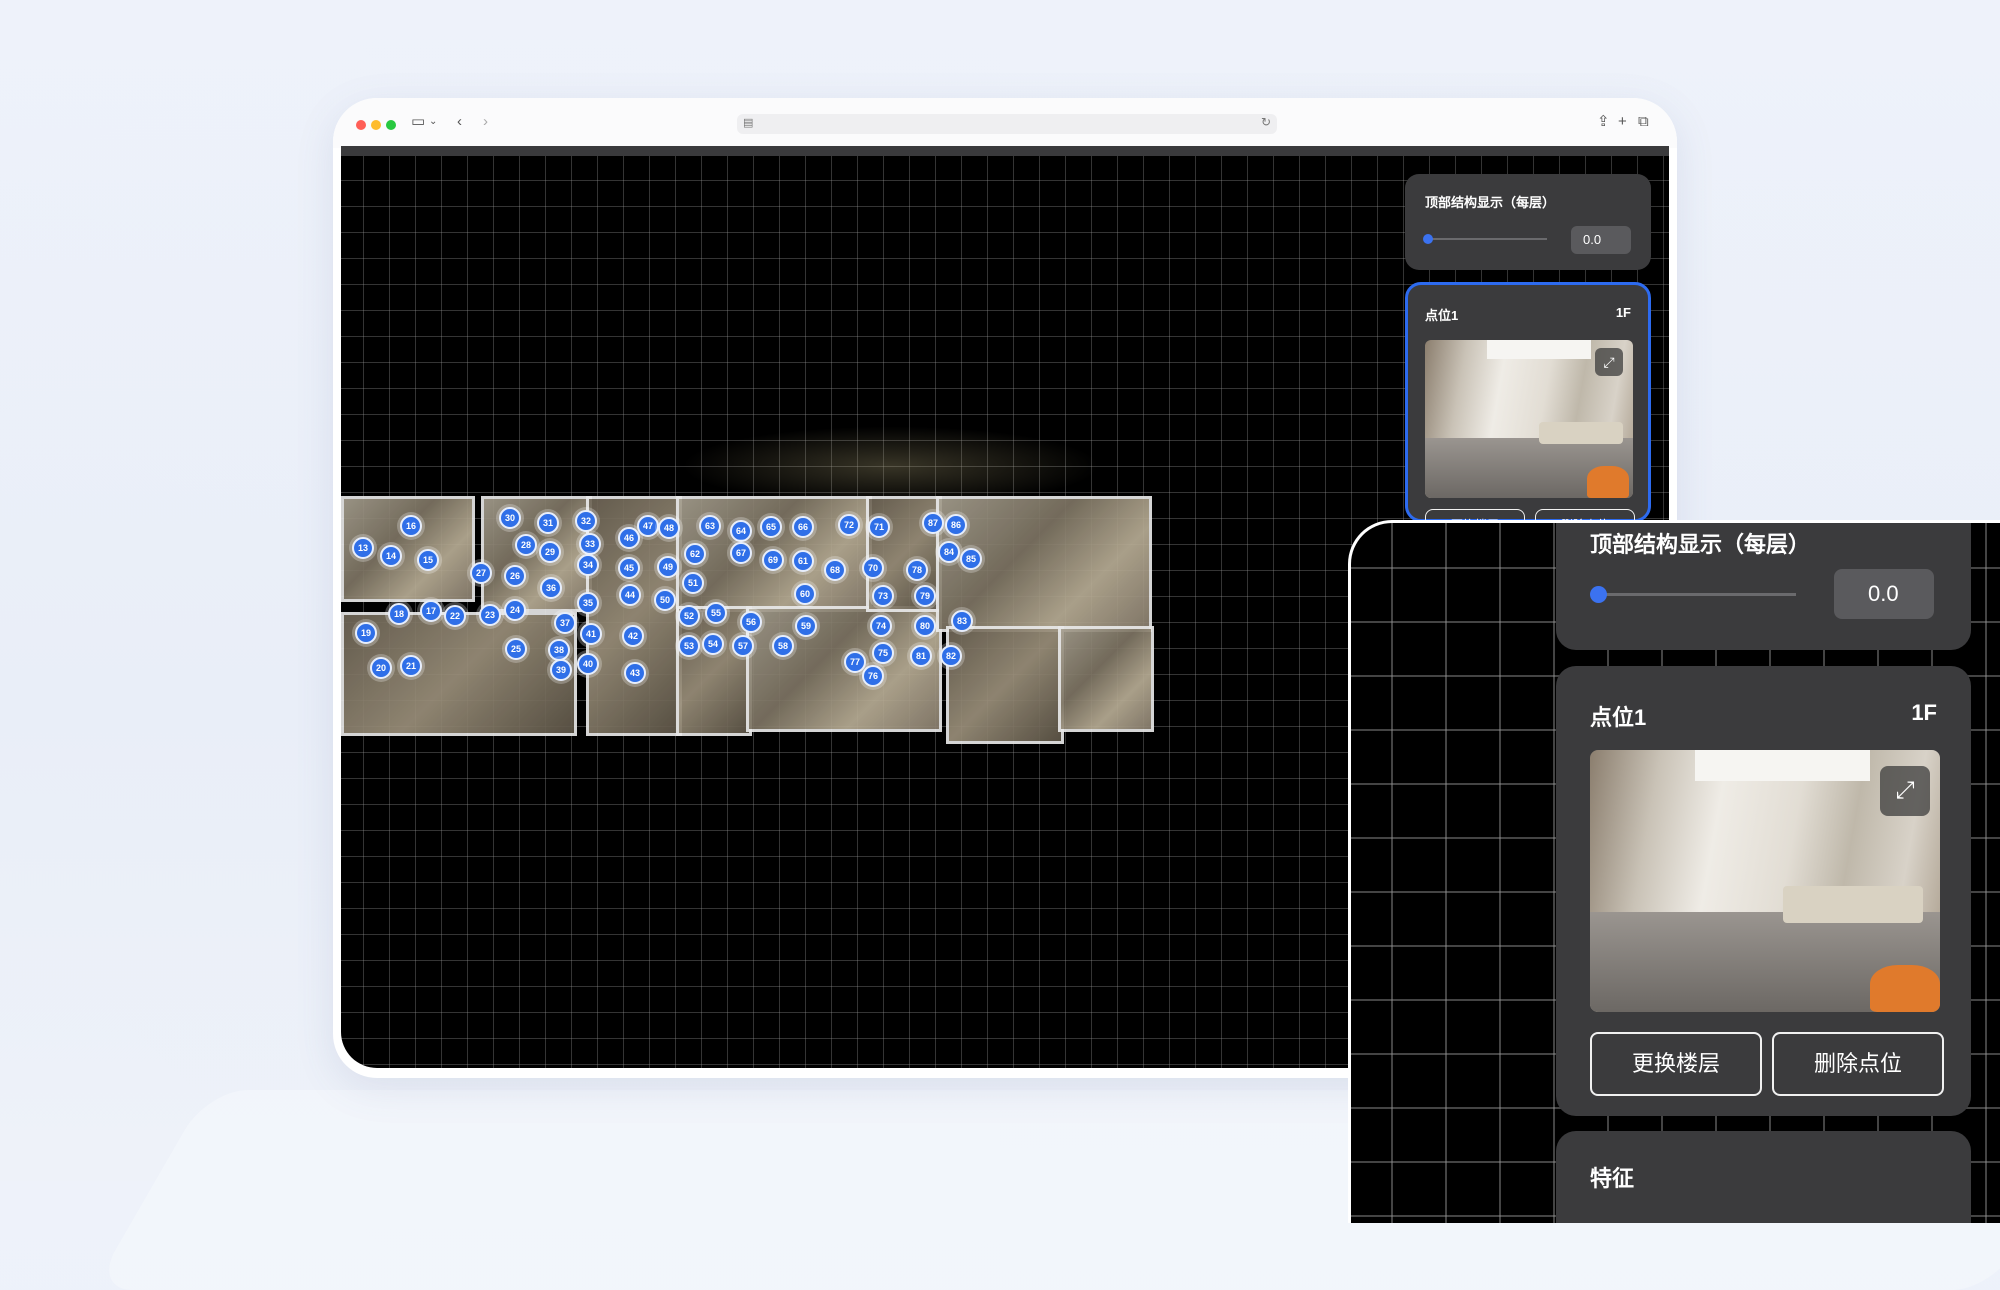 The image size is (2000, 1290). Describe the element at coordinates (835, 570) in the screenshot. I see `map-point-marker: 68` at that location.